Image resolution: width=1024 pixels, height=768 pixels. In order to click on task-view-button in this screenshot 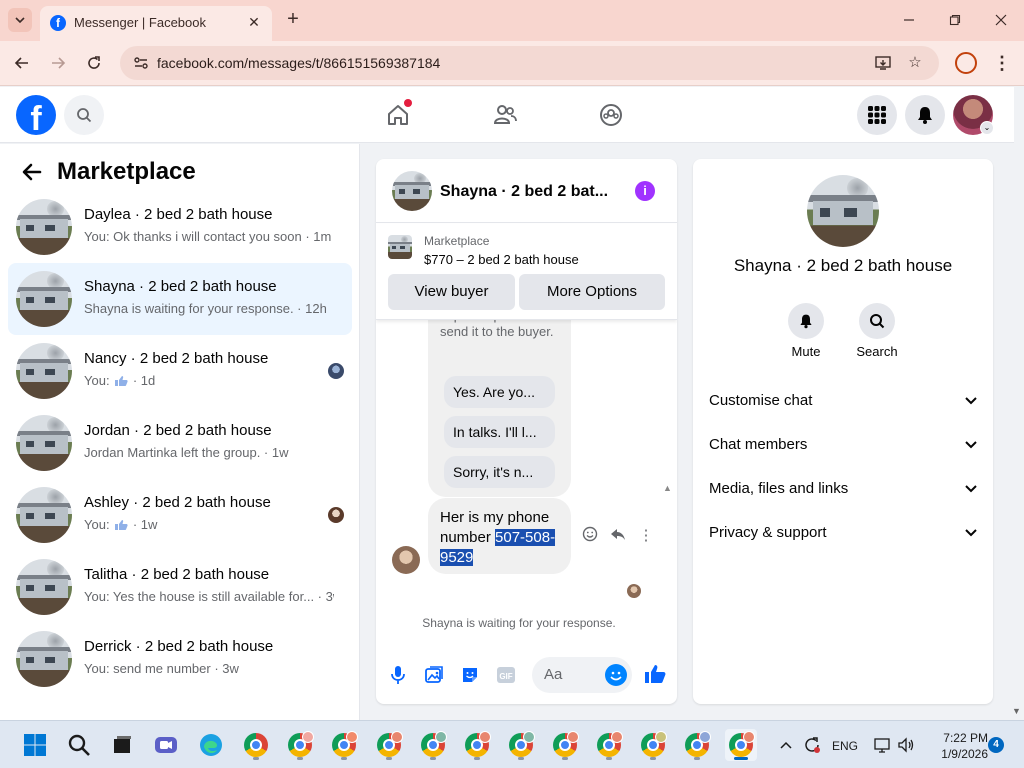, I will do `click(122, 745)`.